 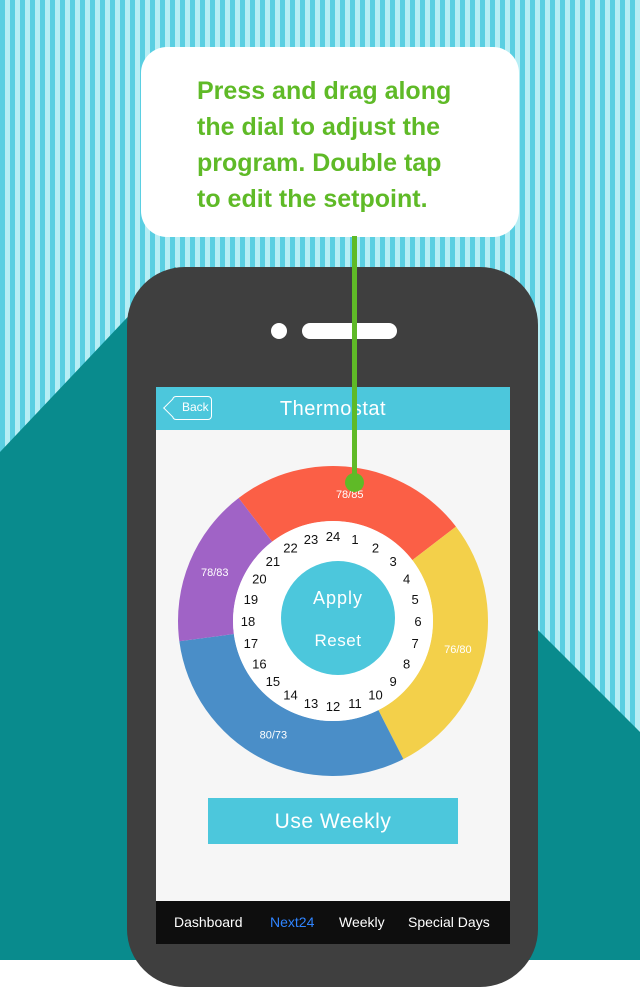 I want to click on segment-setpoint-label: 78/83, so click(x=215, y=573).